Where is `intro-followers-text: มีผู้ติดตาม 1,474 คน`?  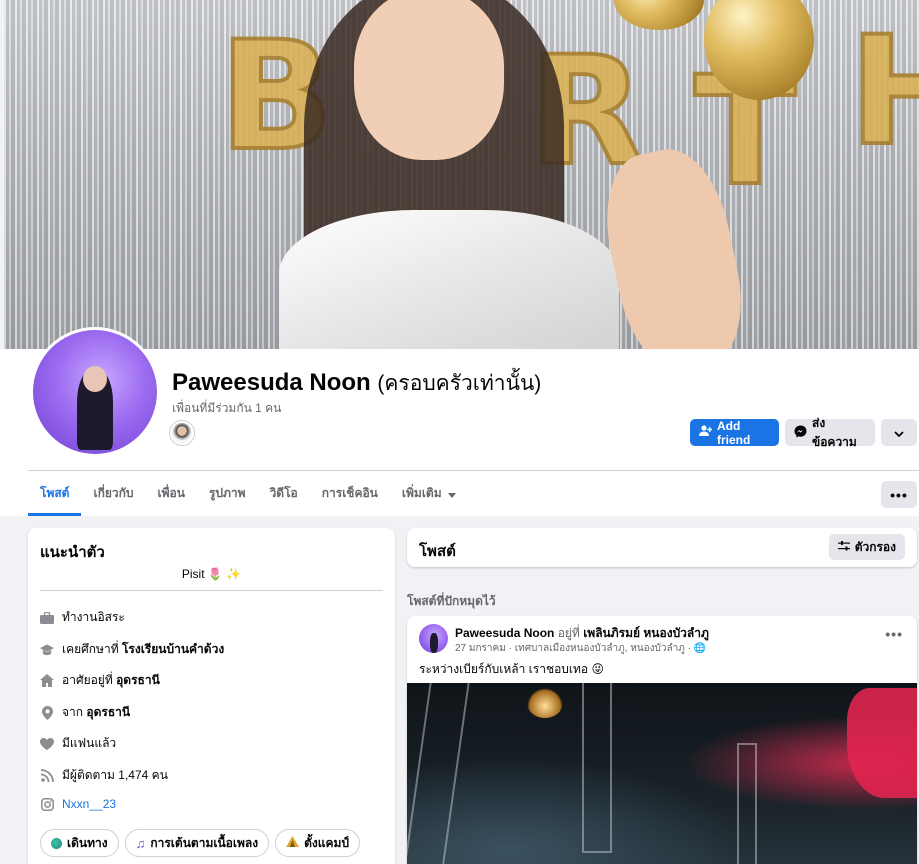 intro-followers-text: มีผู้ติดตาม 1,474 คน is located at coordinates (115, 775).